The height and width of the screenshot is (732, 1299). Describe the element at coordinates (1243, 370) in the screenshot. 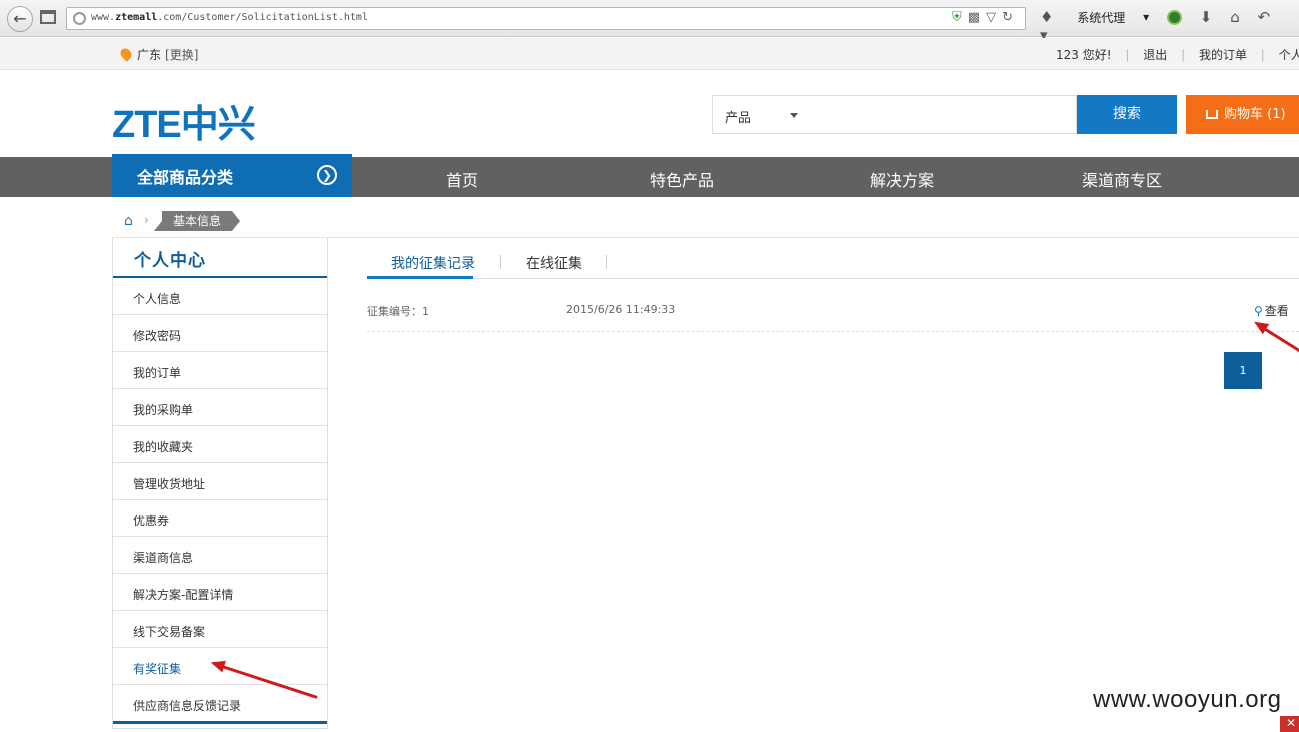

I see `pagination-page: 1` at that location.